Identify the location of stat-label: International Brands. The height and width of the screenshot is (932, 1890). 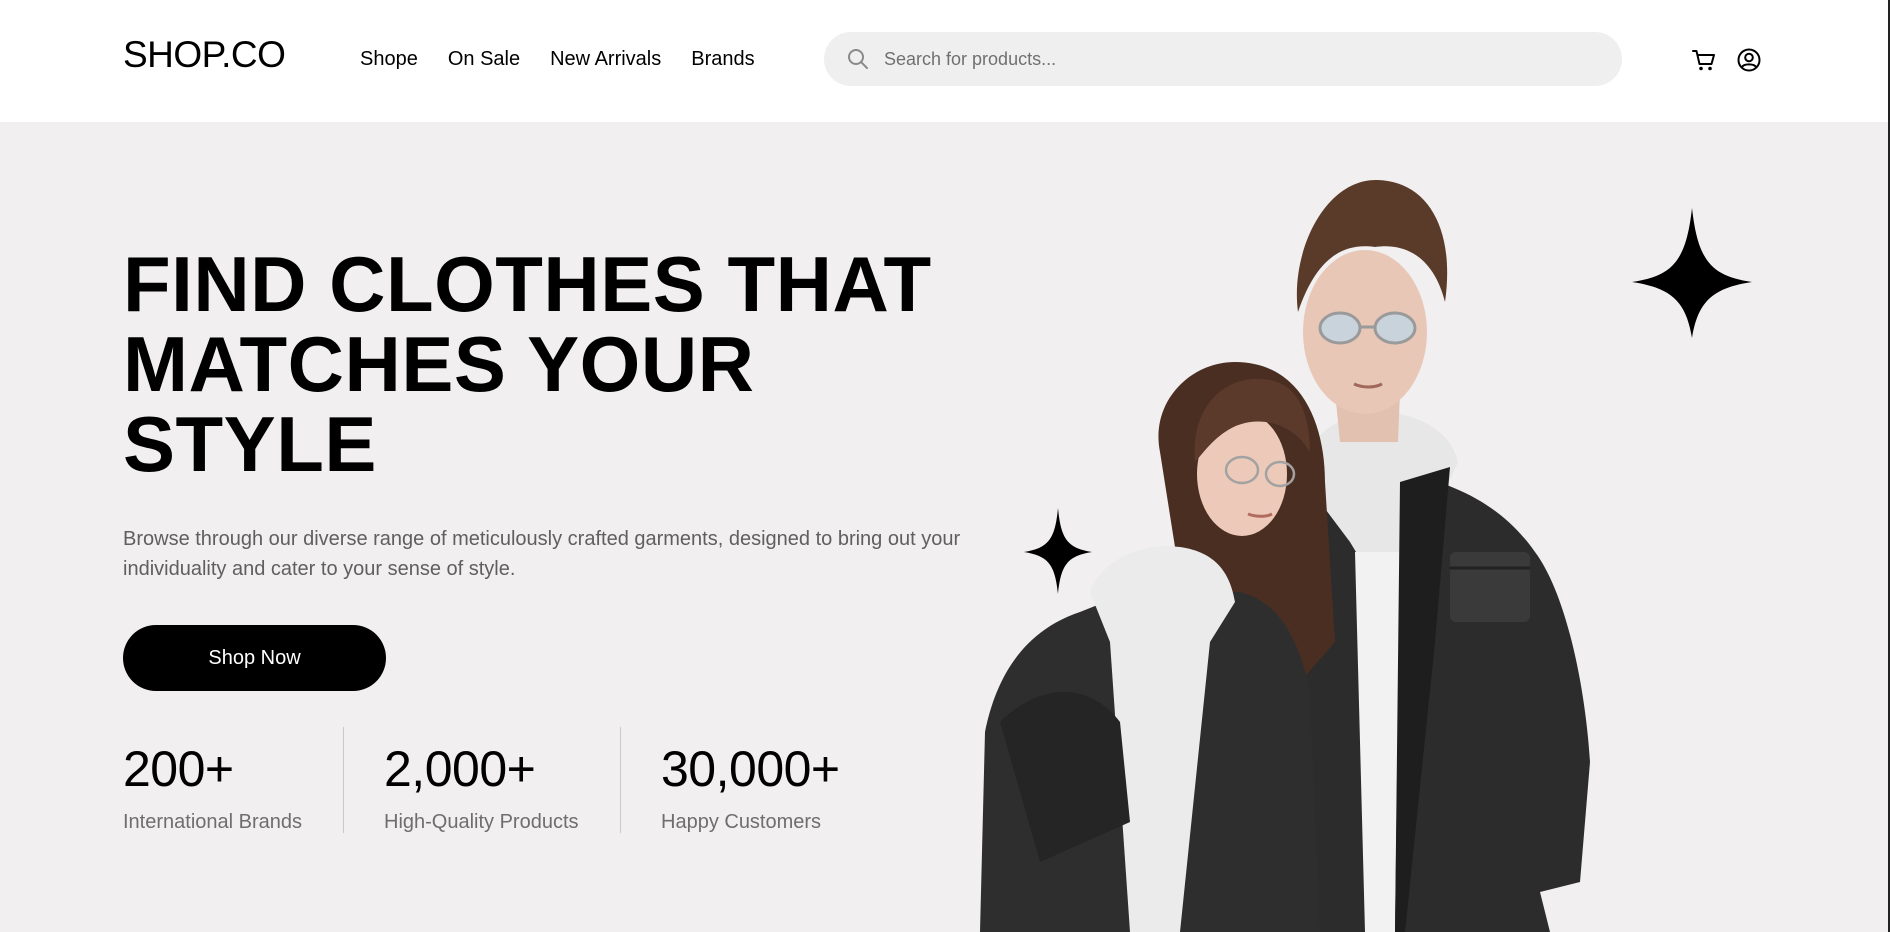
(213, 822).